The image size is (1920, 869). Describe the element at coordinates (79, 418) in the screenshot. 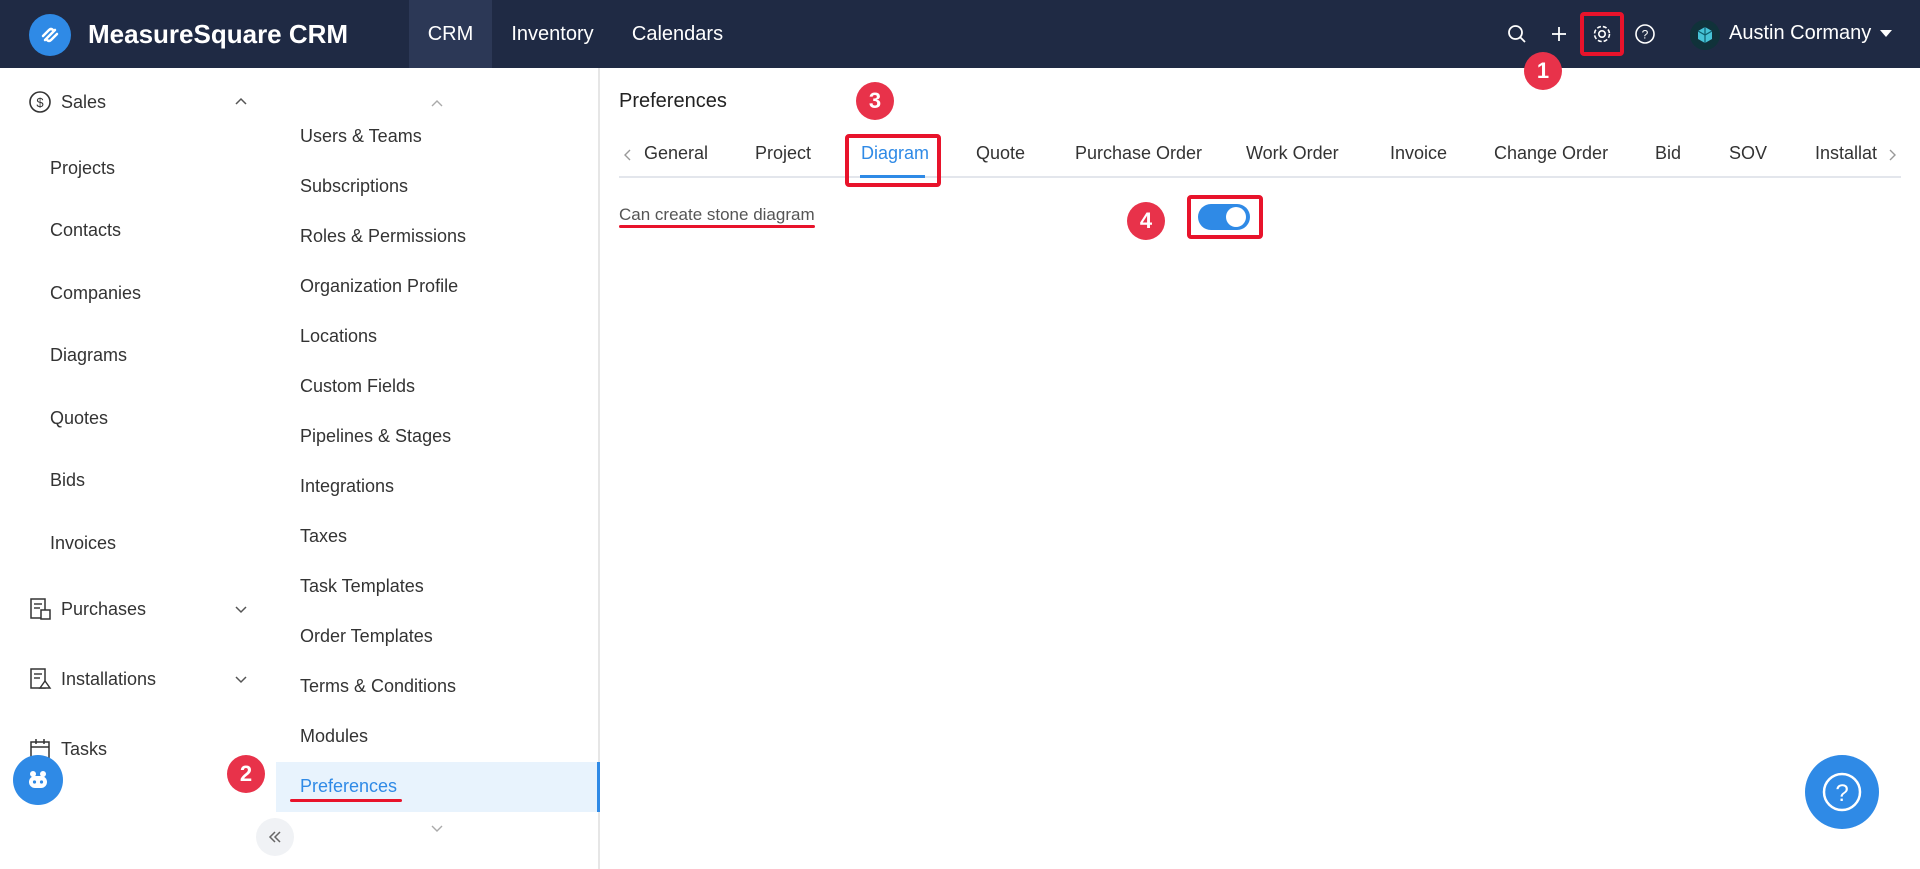

I see `sidebar-item-quotes: Quotes` at that location.